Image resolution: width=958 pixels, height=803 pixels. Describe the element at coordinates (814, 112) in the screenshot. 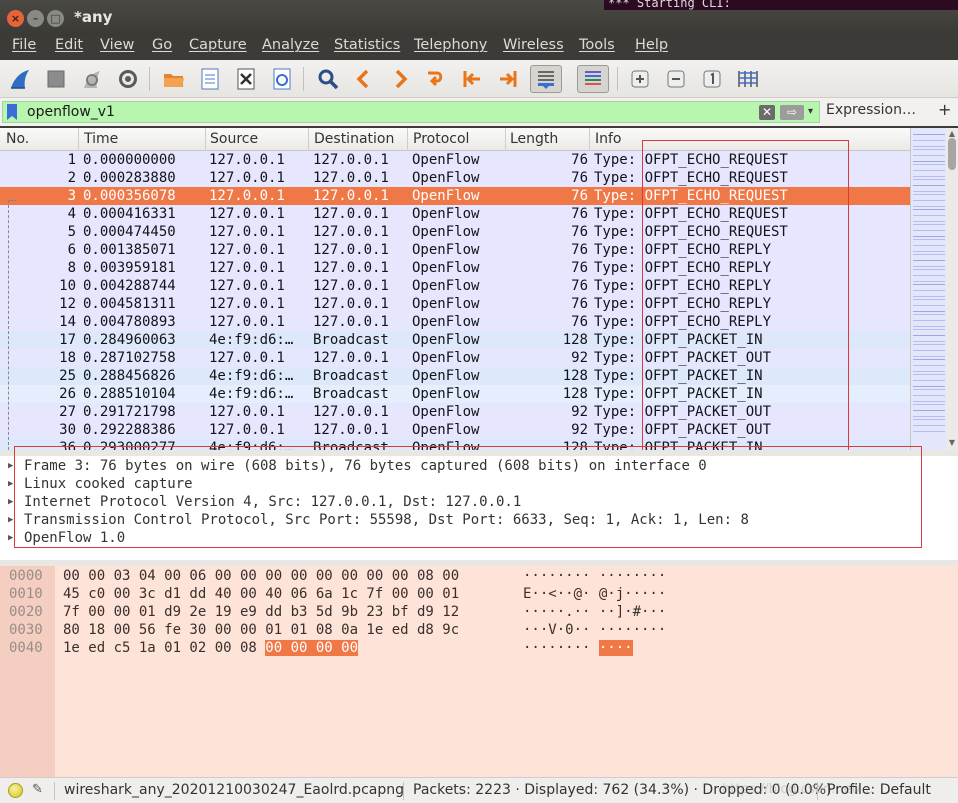

I see `filter-history-dropdown-icon: ▾` at that location.